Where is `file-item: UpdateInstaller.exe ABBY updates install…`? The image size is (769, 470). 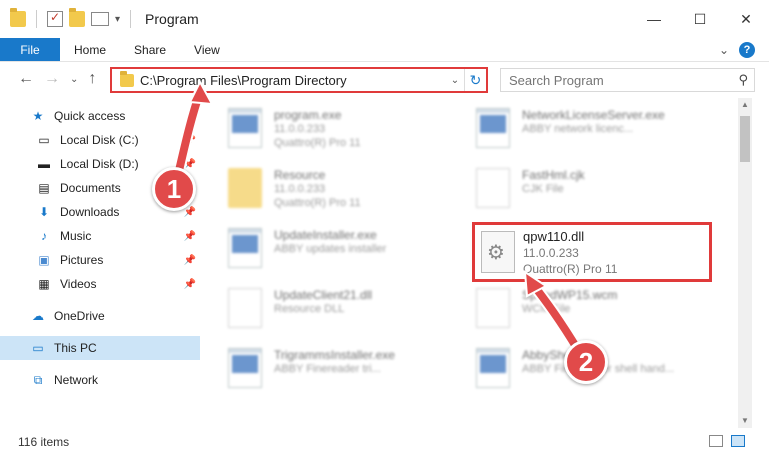 file-item: UpdateInstaller.exe ABBY updates install… is located at coordinates (332, 248).